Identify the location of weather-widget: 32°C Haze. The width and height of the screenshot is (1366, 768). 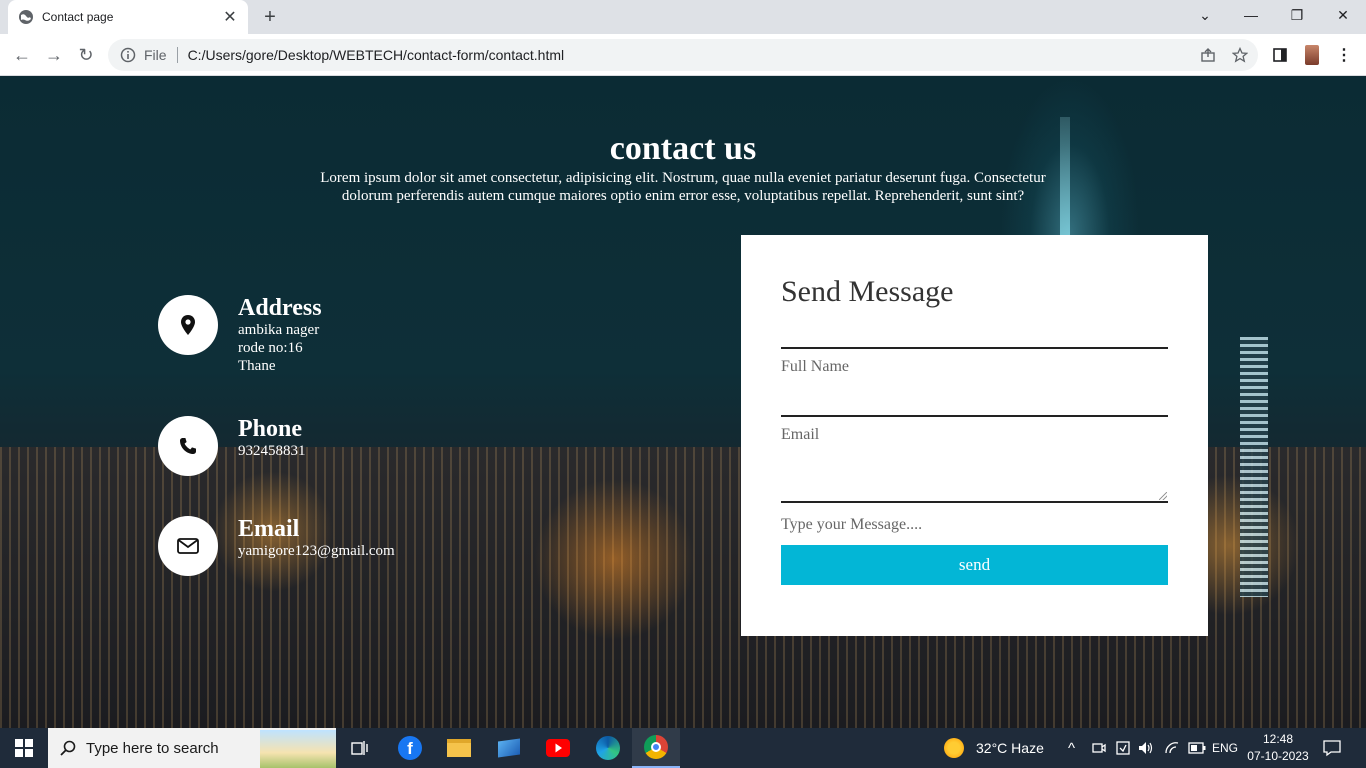
(994, 748).